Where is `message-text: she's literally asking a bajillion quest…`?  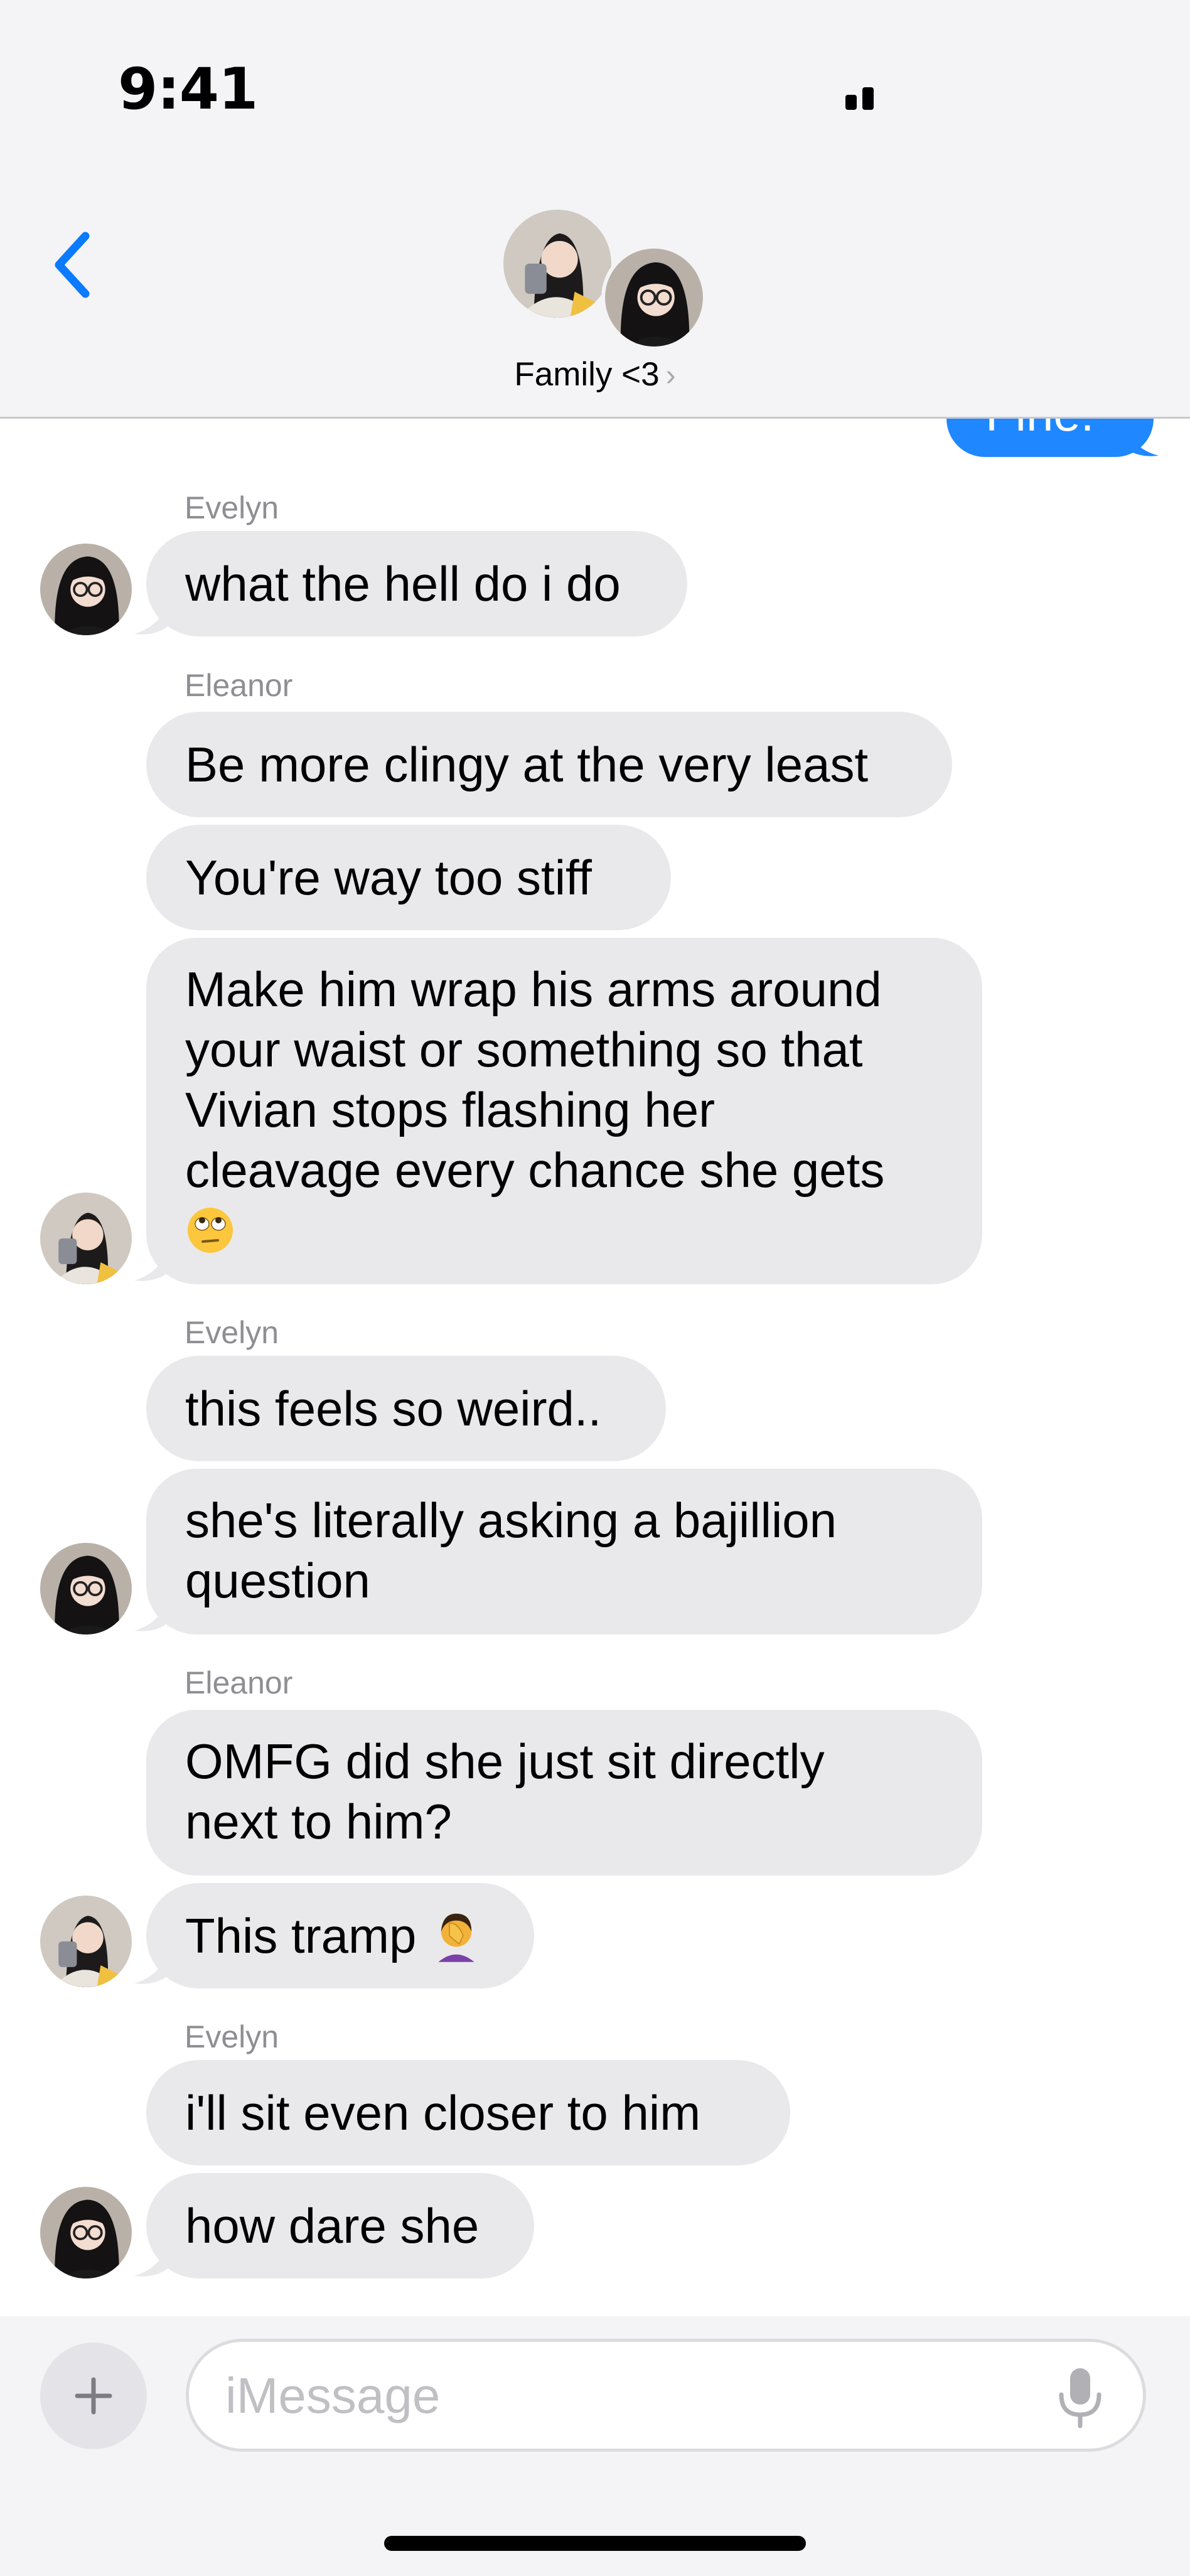
message-text: she's literally asking a bajillion quest… is located at coordinates (511, 1550).